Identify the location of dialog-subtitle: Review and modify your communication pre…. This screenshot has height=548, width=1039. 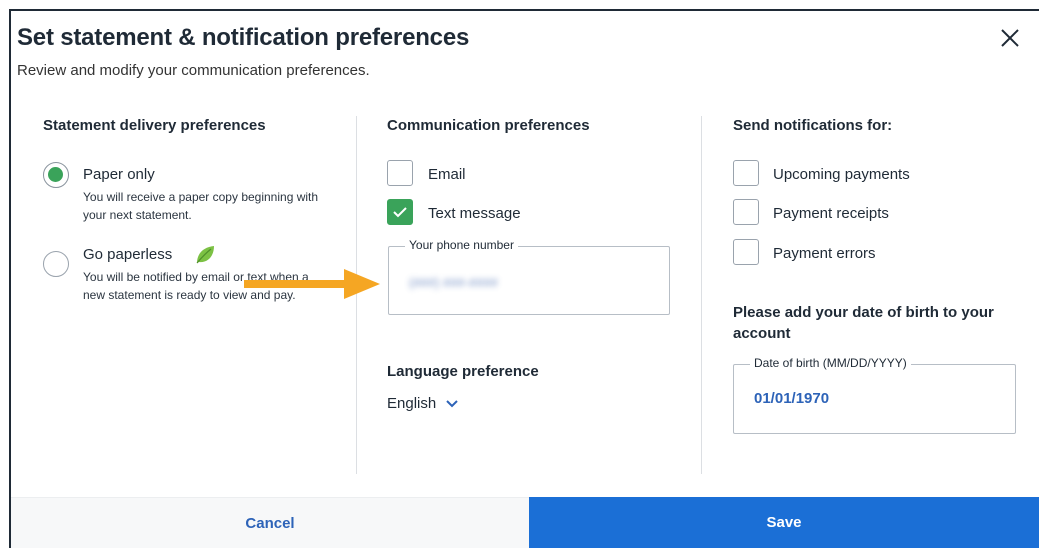
(193, 70).